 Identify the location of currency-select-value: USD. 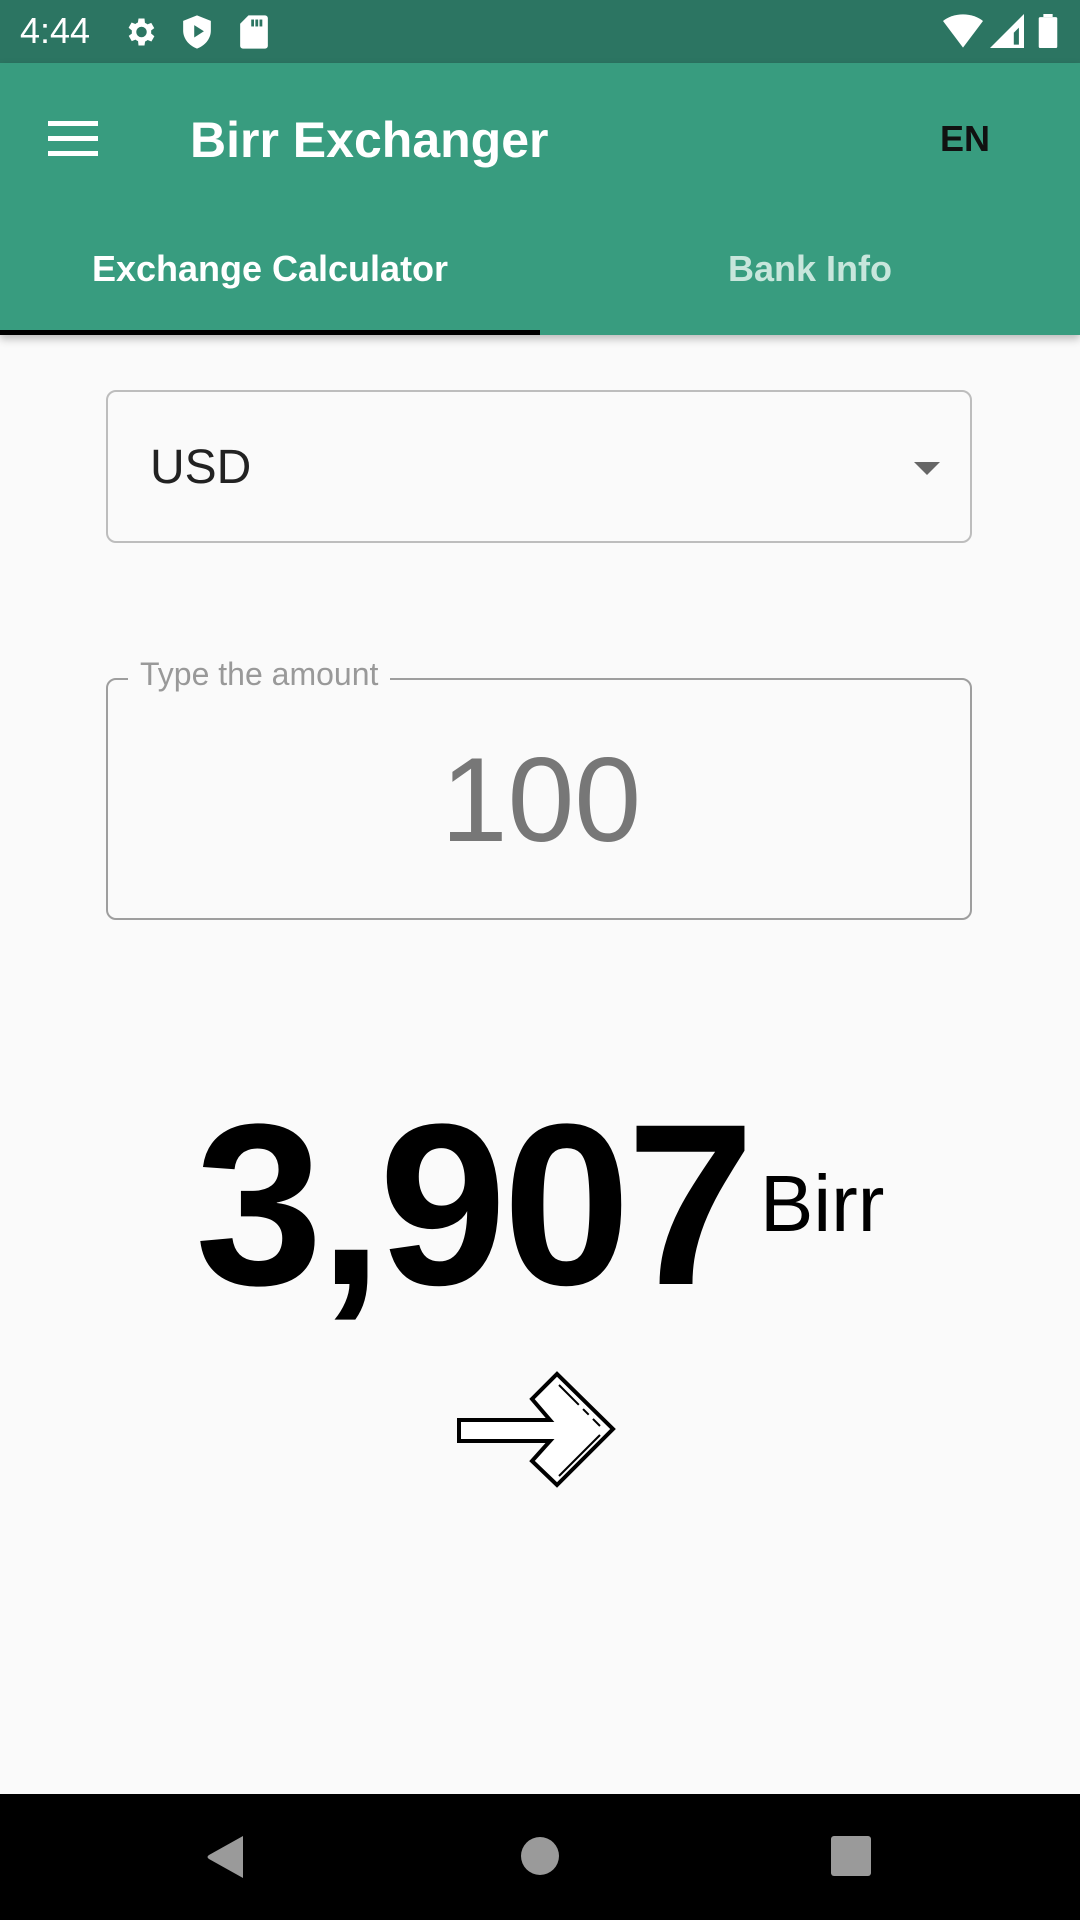
(201, 467).